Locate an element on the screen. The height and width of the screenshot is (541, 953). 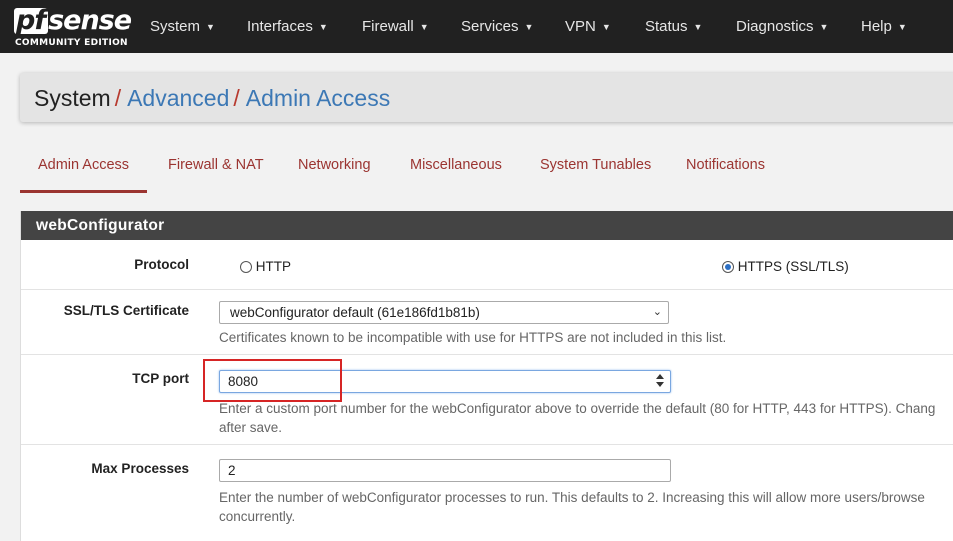
panel-heading: webConfigurator is located at coordinates (487, 225).